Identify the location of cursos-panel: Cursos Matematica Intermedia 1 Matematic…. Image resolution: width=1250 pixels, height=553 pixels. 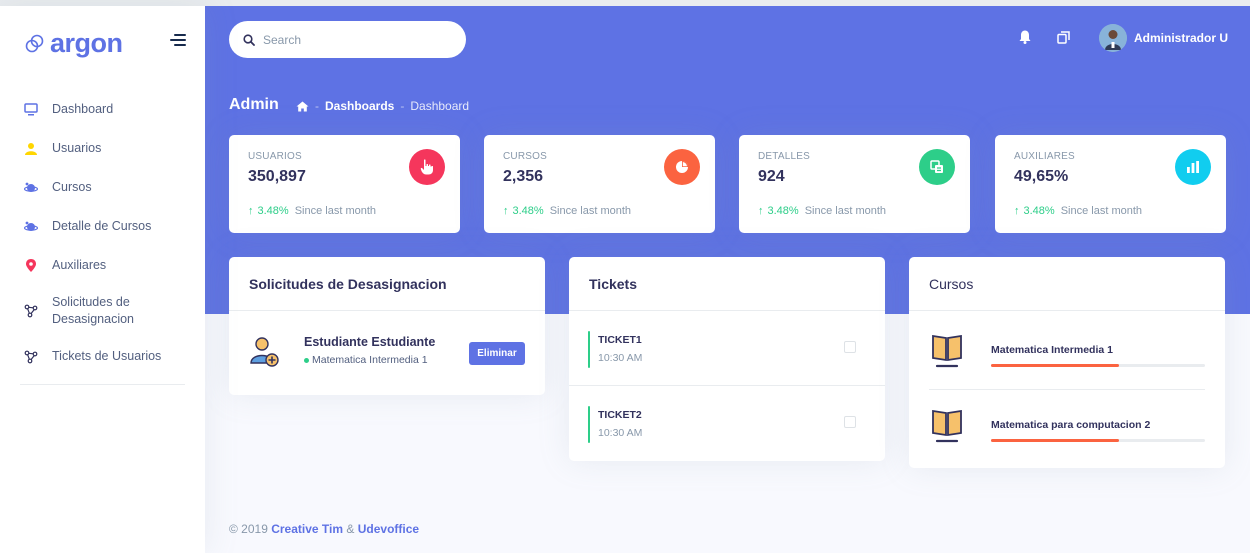
(1067, 362).